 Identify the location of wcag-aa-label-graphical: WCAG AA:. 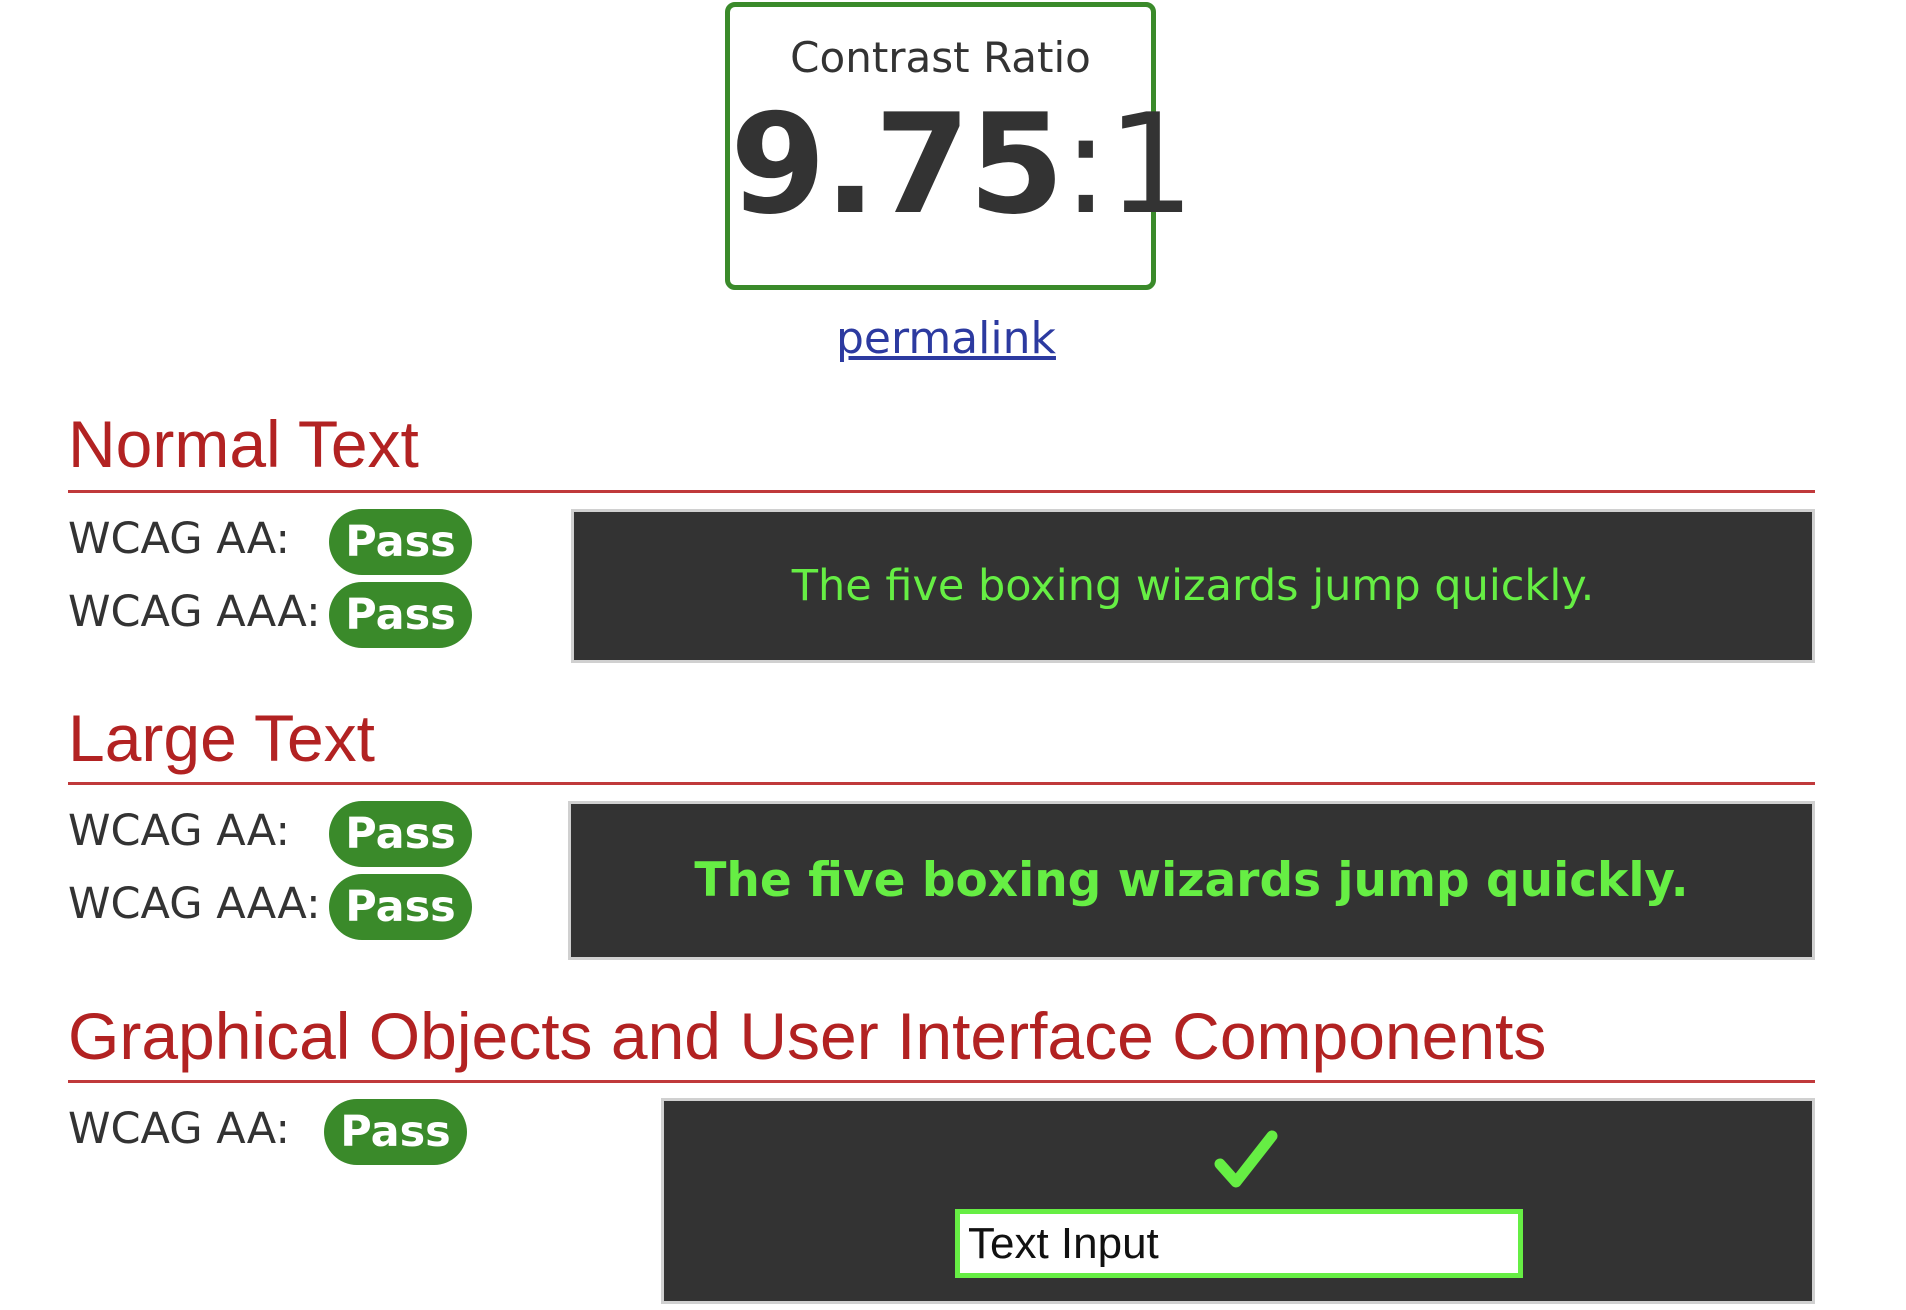
(179, 1129).